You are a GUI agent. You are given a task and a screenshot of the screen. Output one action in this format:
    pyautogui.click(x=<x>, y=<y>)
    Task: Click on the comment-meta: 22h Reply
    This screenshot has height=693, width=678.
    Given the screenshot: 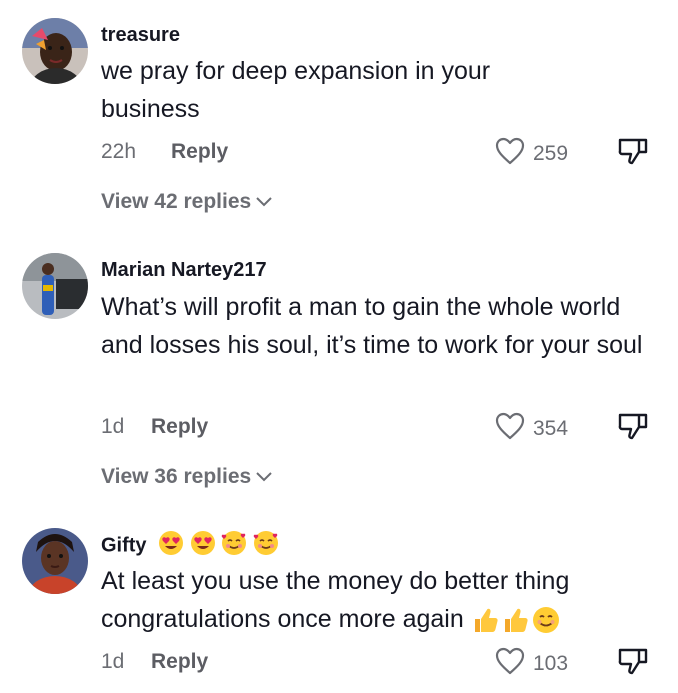 What is the action you would take?
    pyautogui.click(x=164, y=152)
    